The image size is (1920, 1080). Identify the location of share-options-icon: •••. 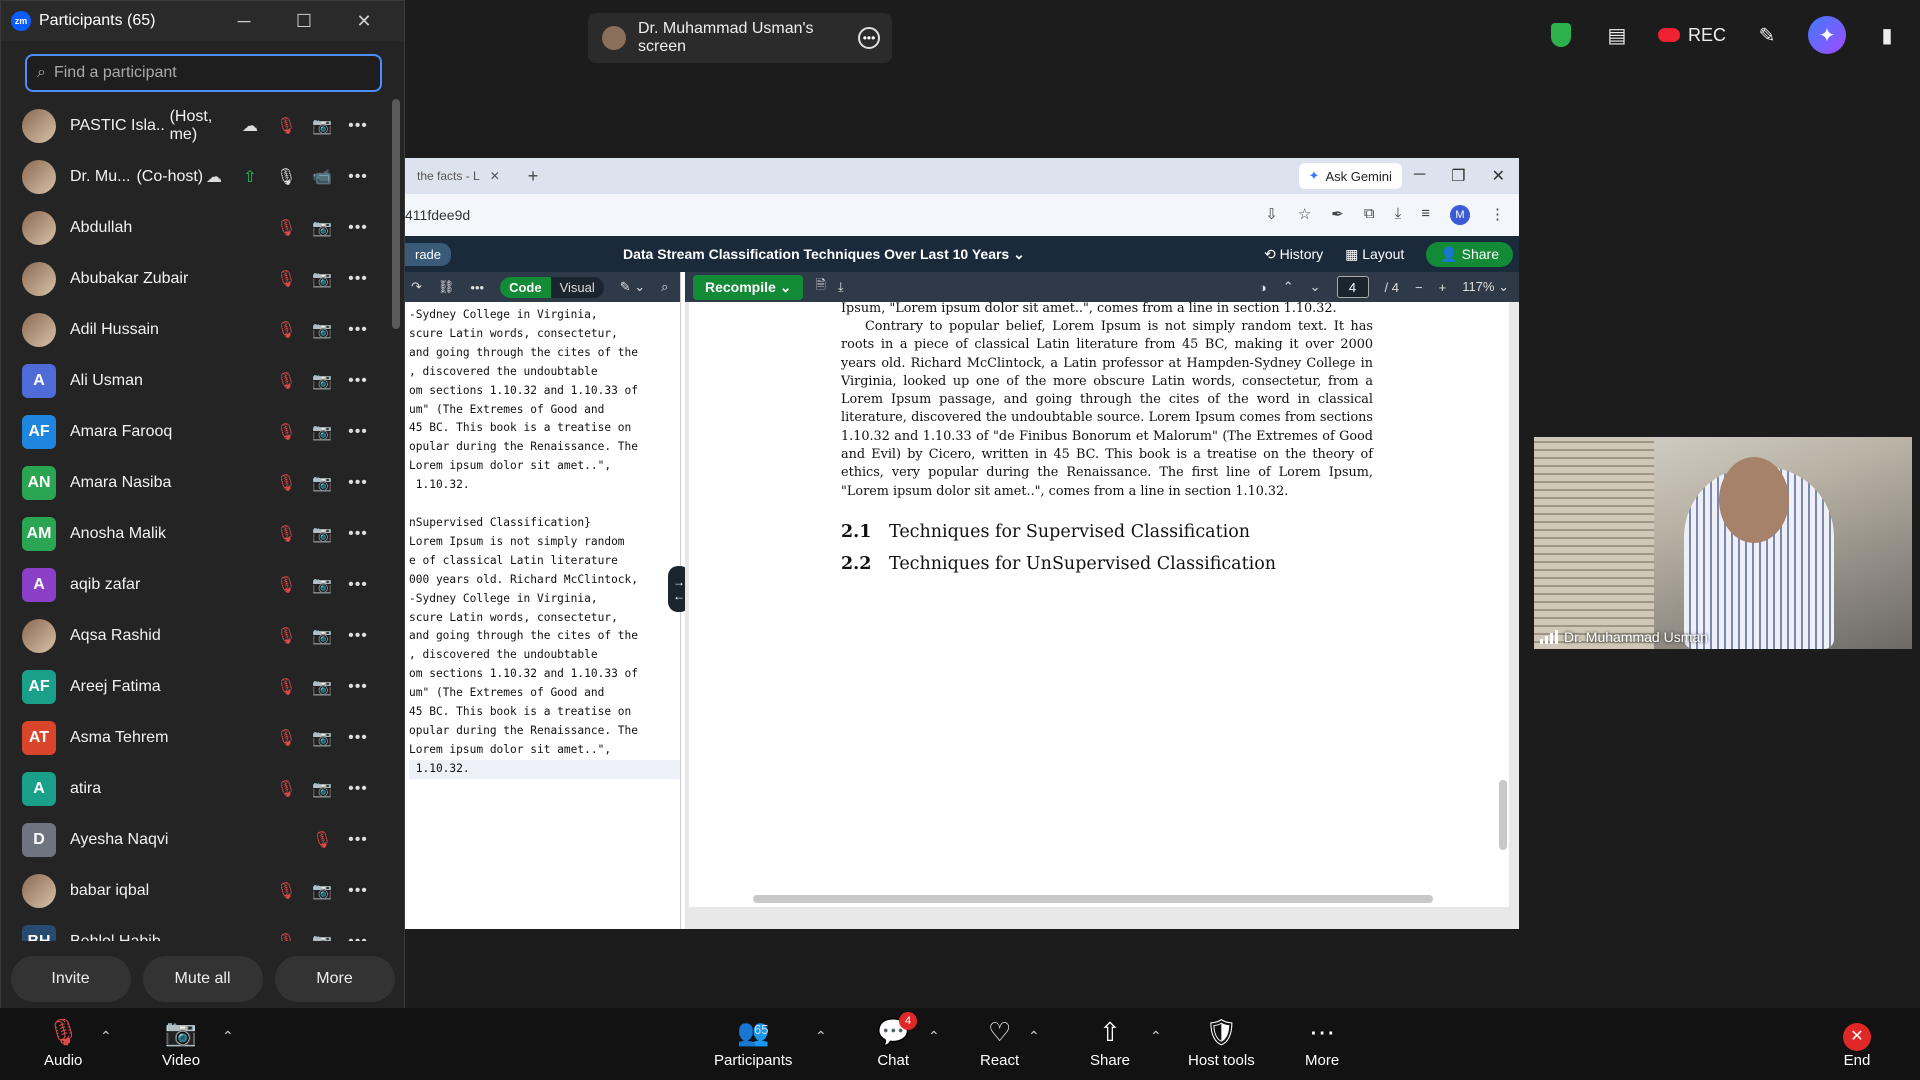
(869, 38).